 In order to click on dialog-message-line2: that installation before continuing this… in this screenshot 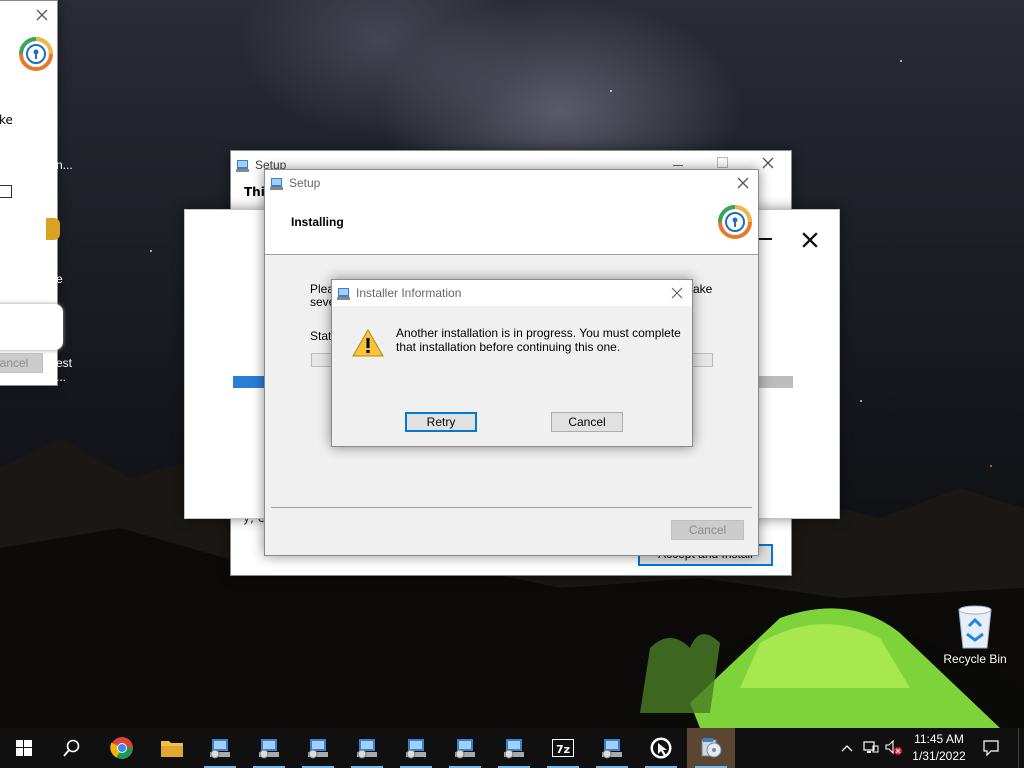, I will do `click(508, 347)`.